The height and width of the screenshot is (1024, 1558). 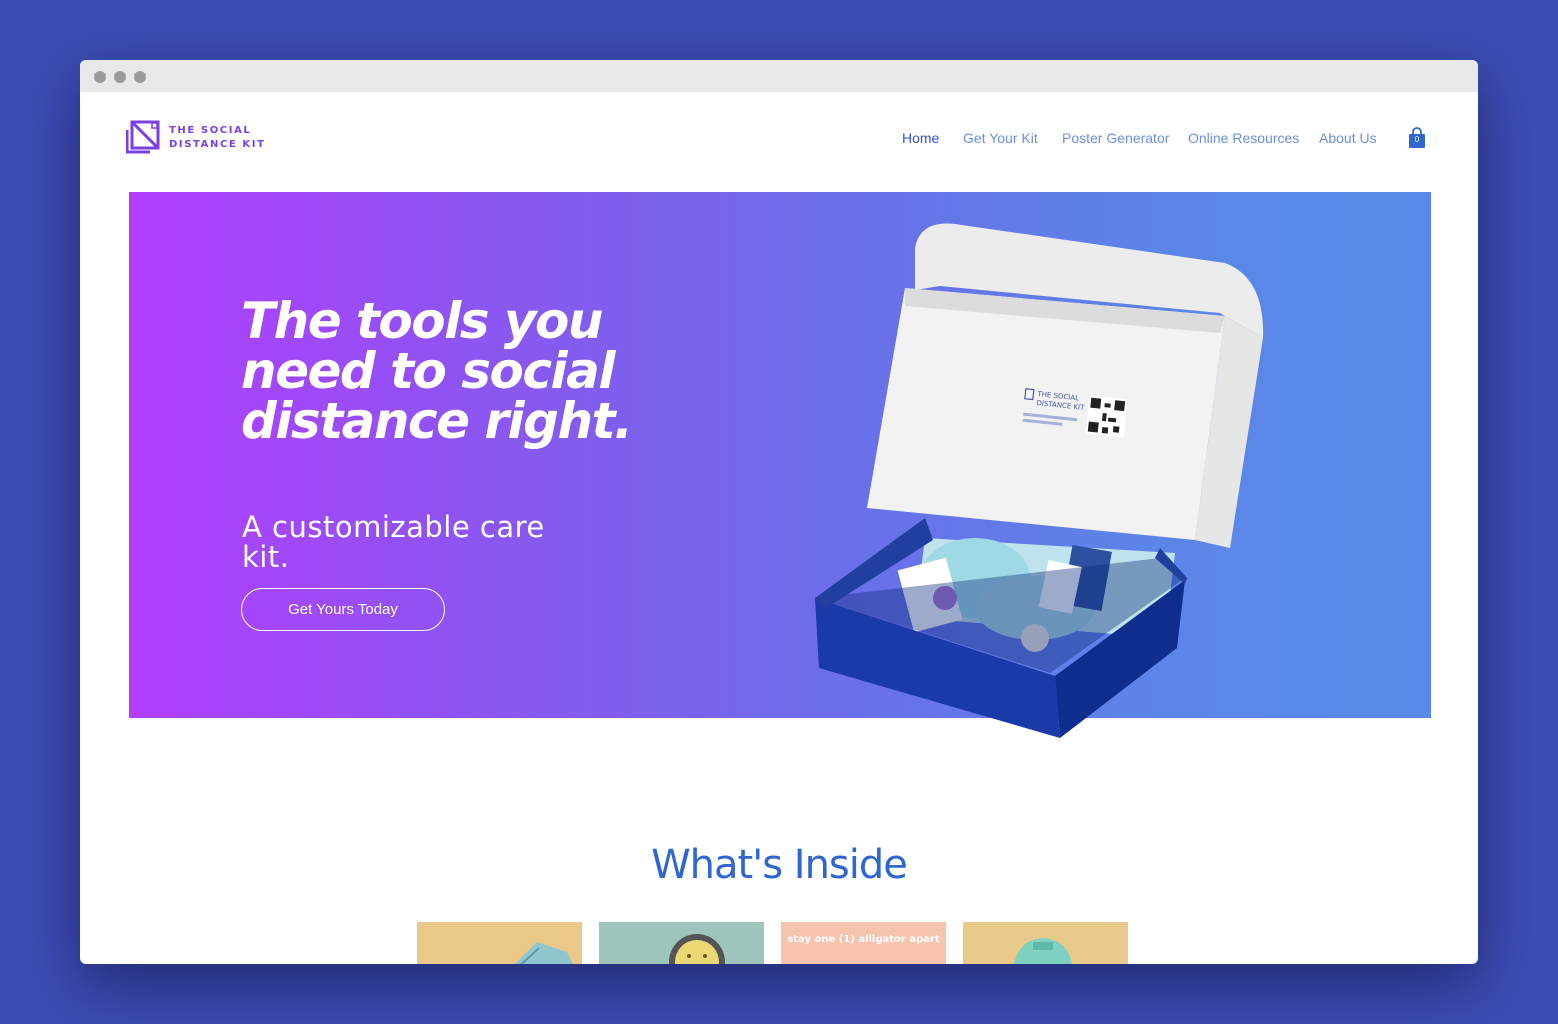 I want to click on hero-subheadline: A customizable care kit., so click(x=393, y=542).